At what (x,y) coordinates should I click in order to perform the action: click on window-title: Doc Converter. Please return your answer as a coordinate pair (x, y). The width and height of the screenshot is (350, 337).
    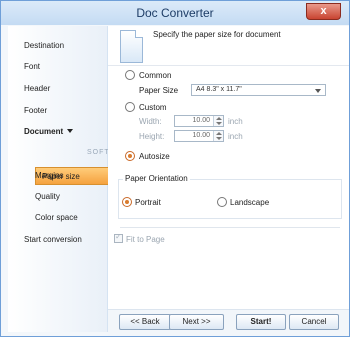
    Looking at the image, I should click on (175, 13).